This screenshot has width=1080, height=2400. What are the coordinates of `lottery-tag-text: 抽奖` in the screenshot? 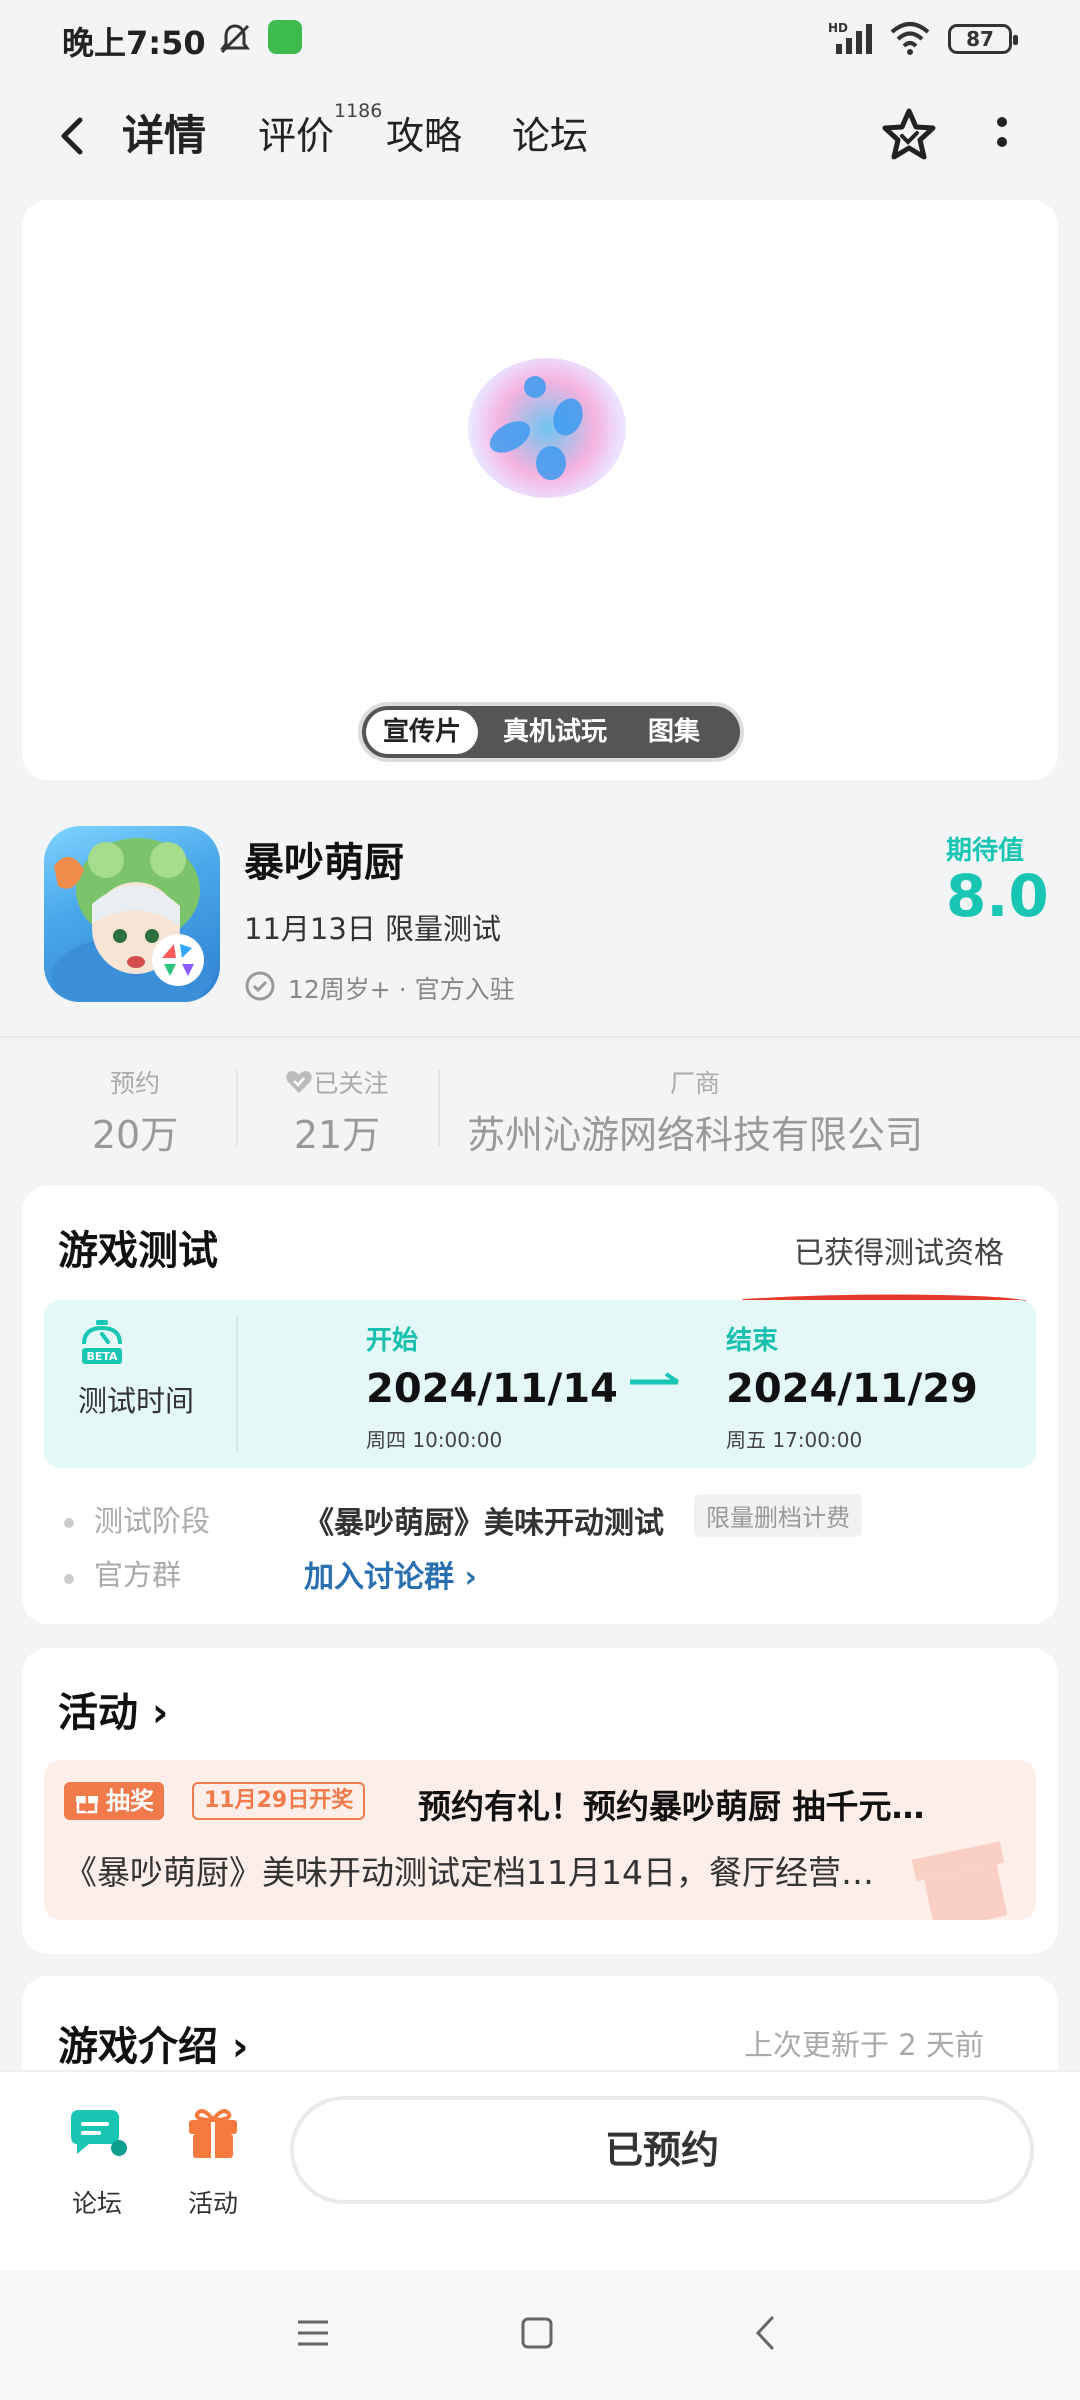 It's located at (130, 1801).